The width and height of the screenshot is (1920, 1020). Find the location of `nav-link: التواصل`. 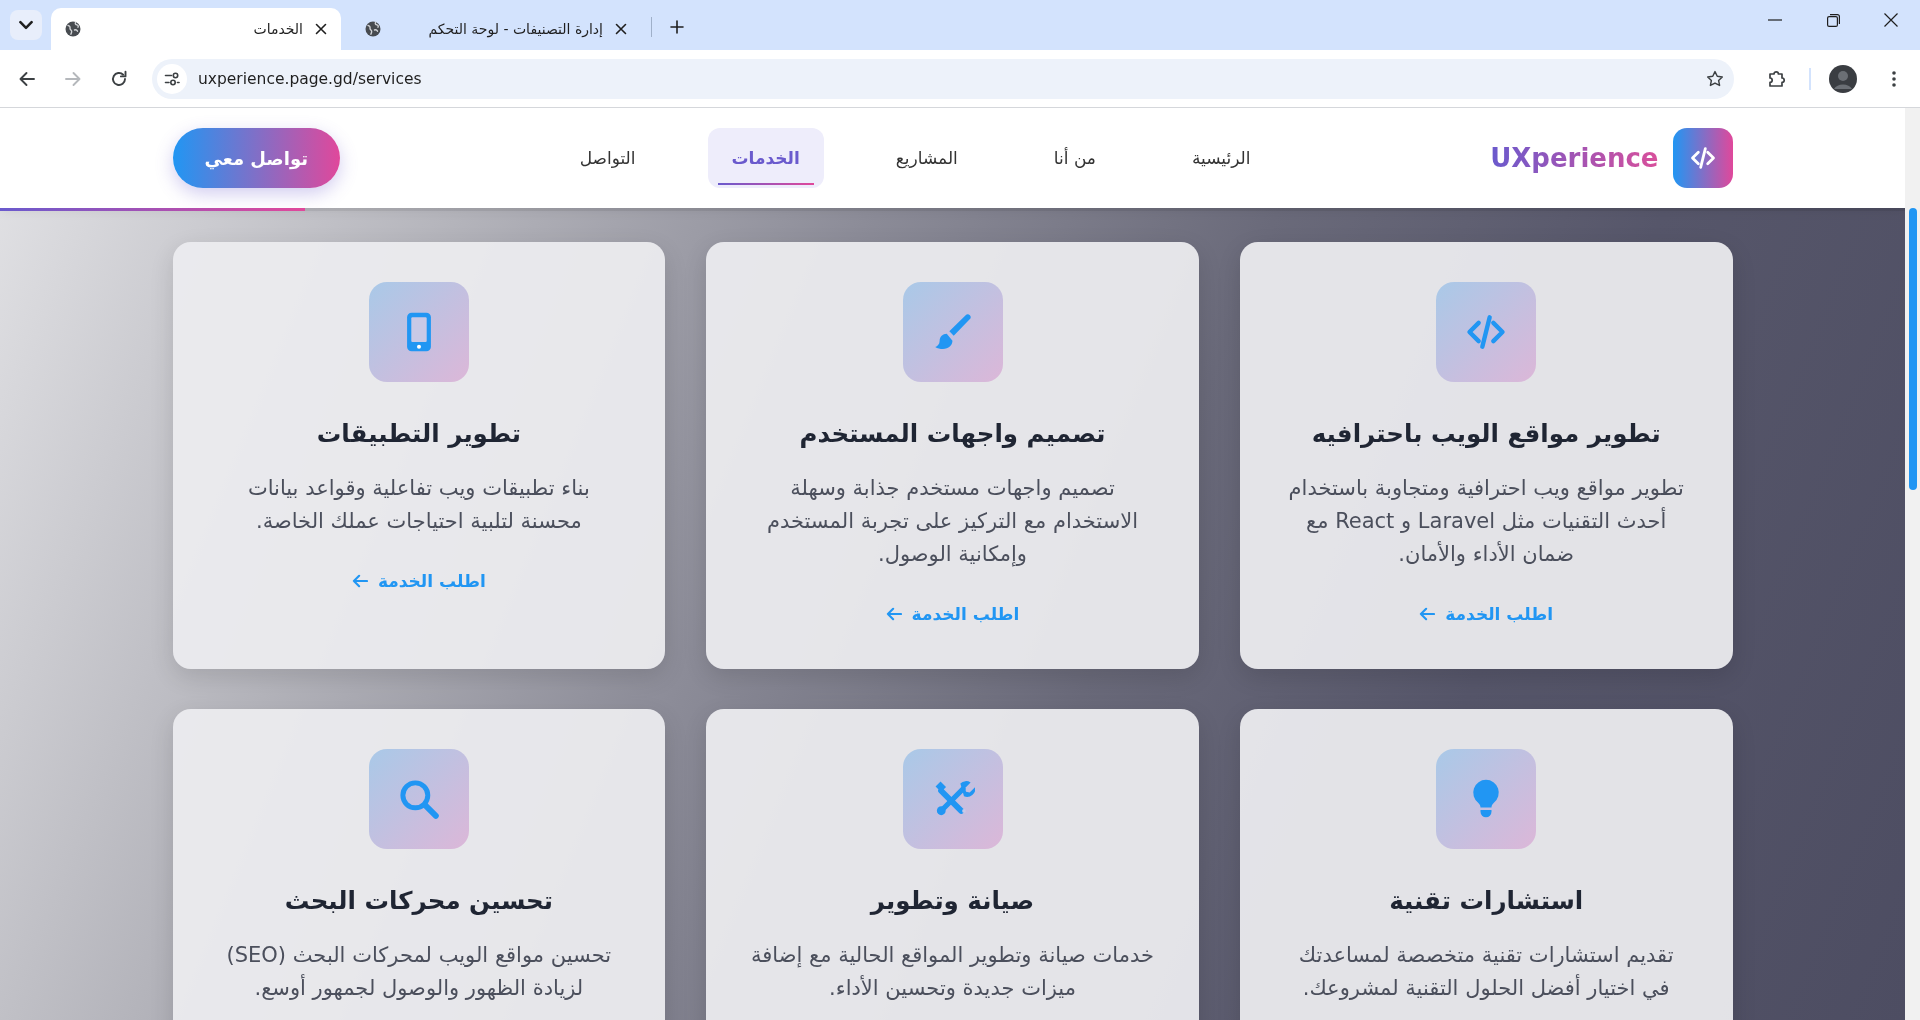

nav-link: التواصل is located at coordinates (607, 158).